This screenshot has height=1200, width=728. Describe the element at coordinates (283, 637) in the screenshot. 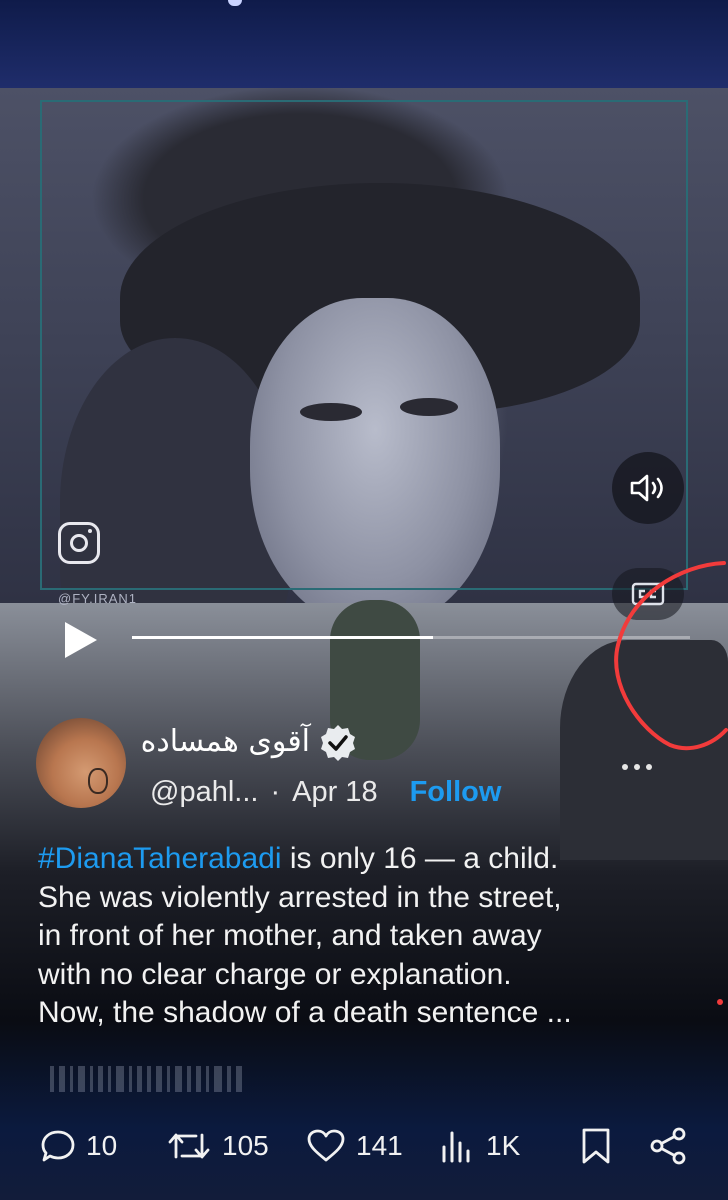

I see `video-progress-fill` at that location.